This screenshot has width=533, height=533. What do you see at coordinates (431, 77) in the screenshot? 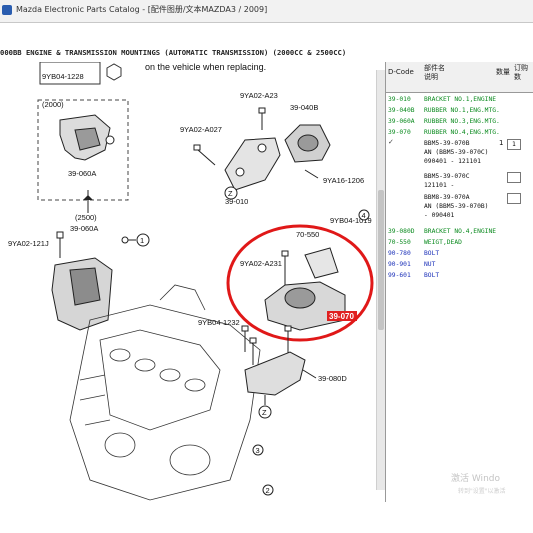
I see `header-desc: 说明` at bounding box center [431, 77].